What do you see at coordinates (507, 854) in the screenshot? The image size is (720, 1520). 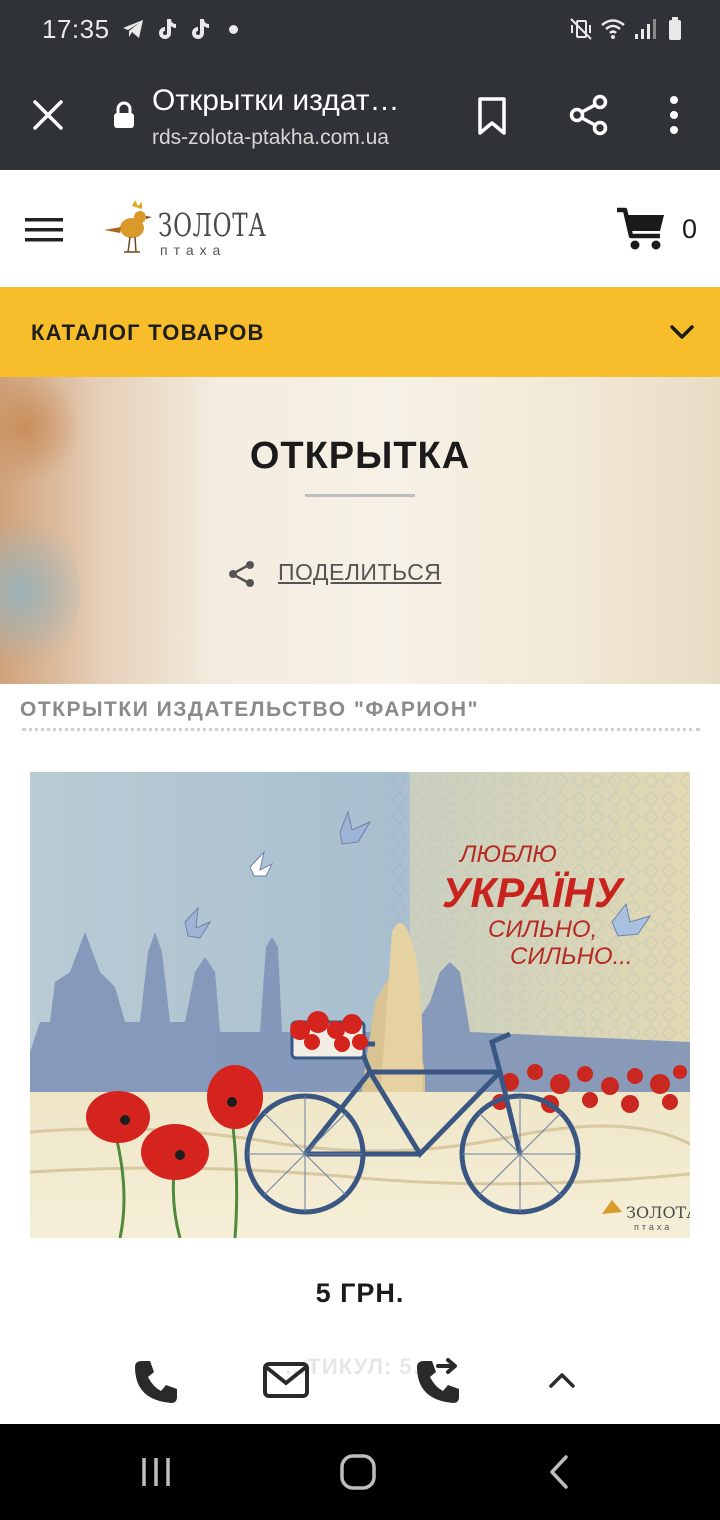 I see `postcard-text-line1: ЛЮБЛЮ` at bounding box center [507, 854].